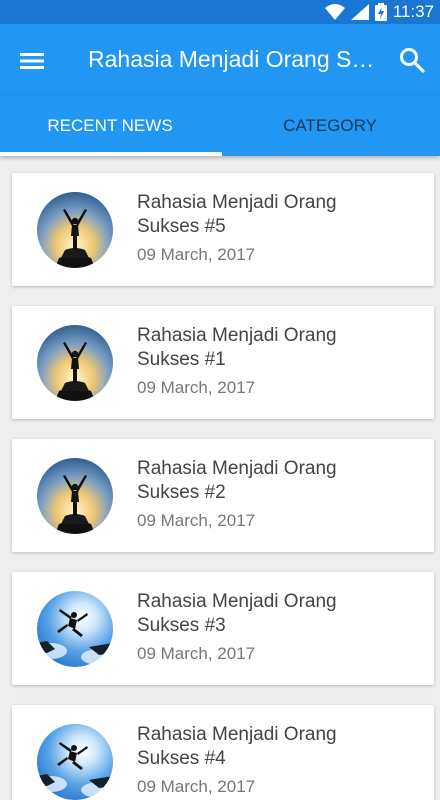 The image size is (440, 800). Describe the element at coordinates (237, 347) in the screenshot. I see `news-title: Rahasia Menjadi Orang Sukses #1` at that location.